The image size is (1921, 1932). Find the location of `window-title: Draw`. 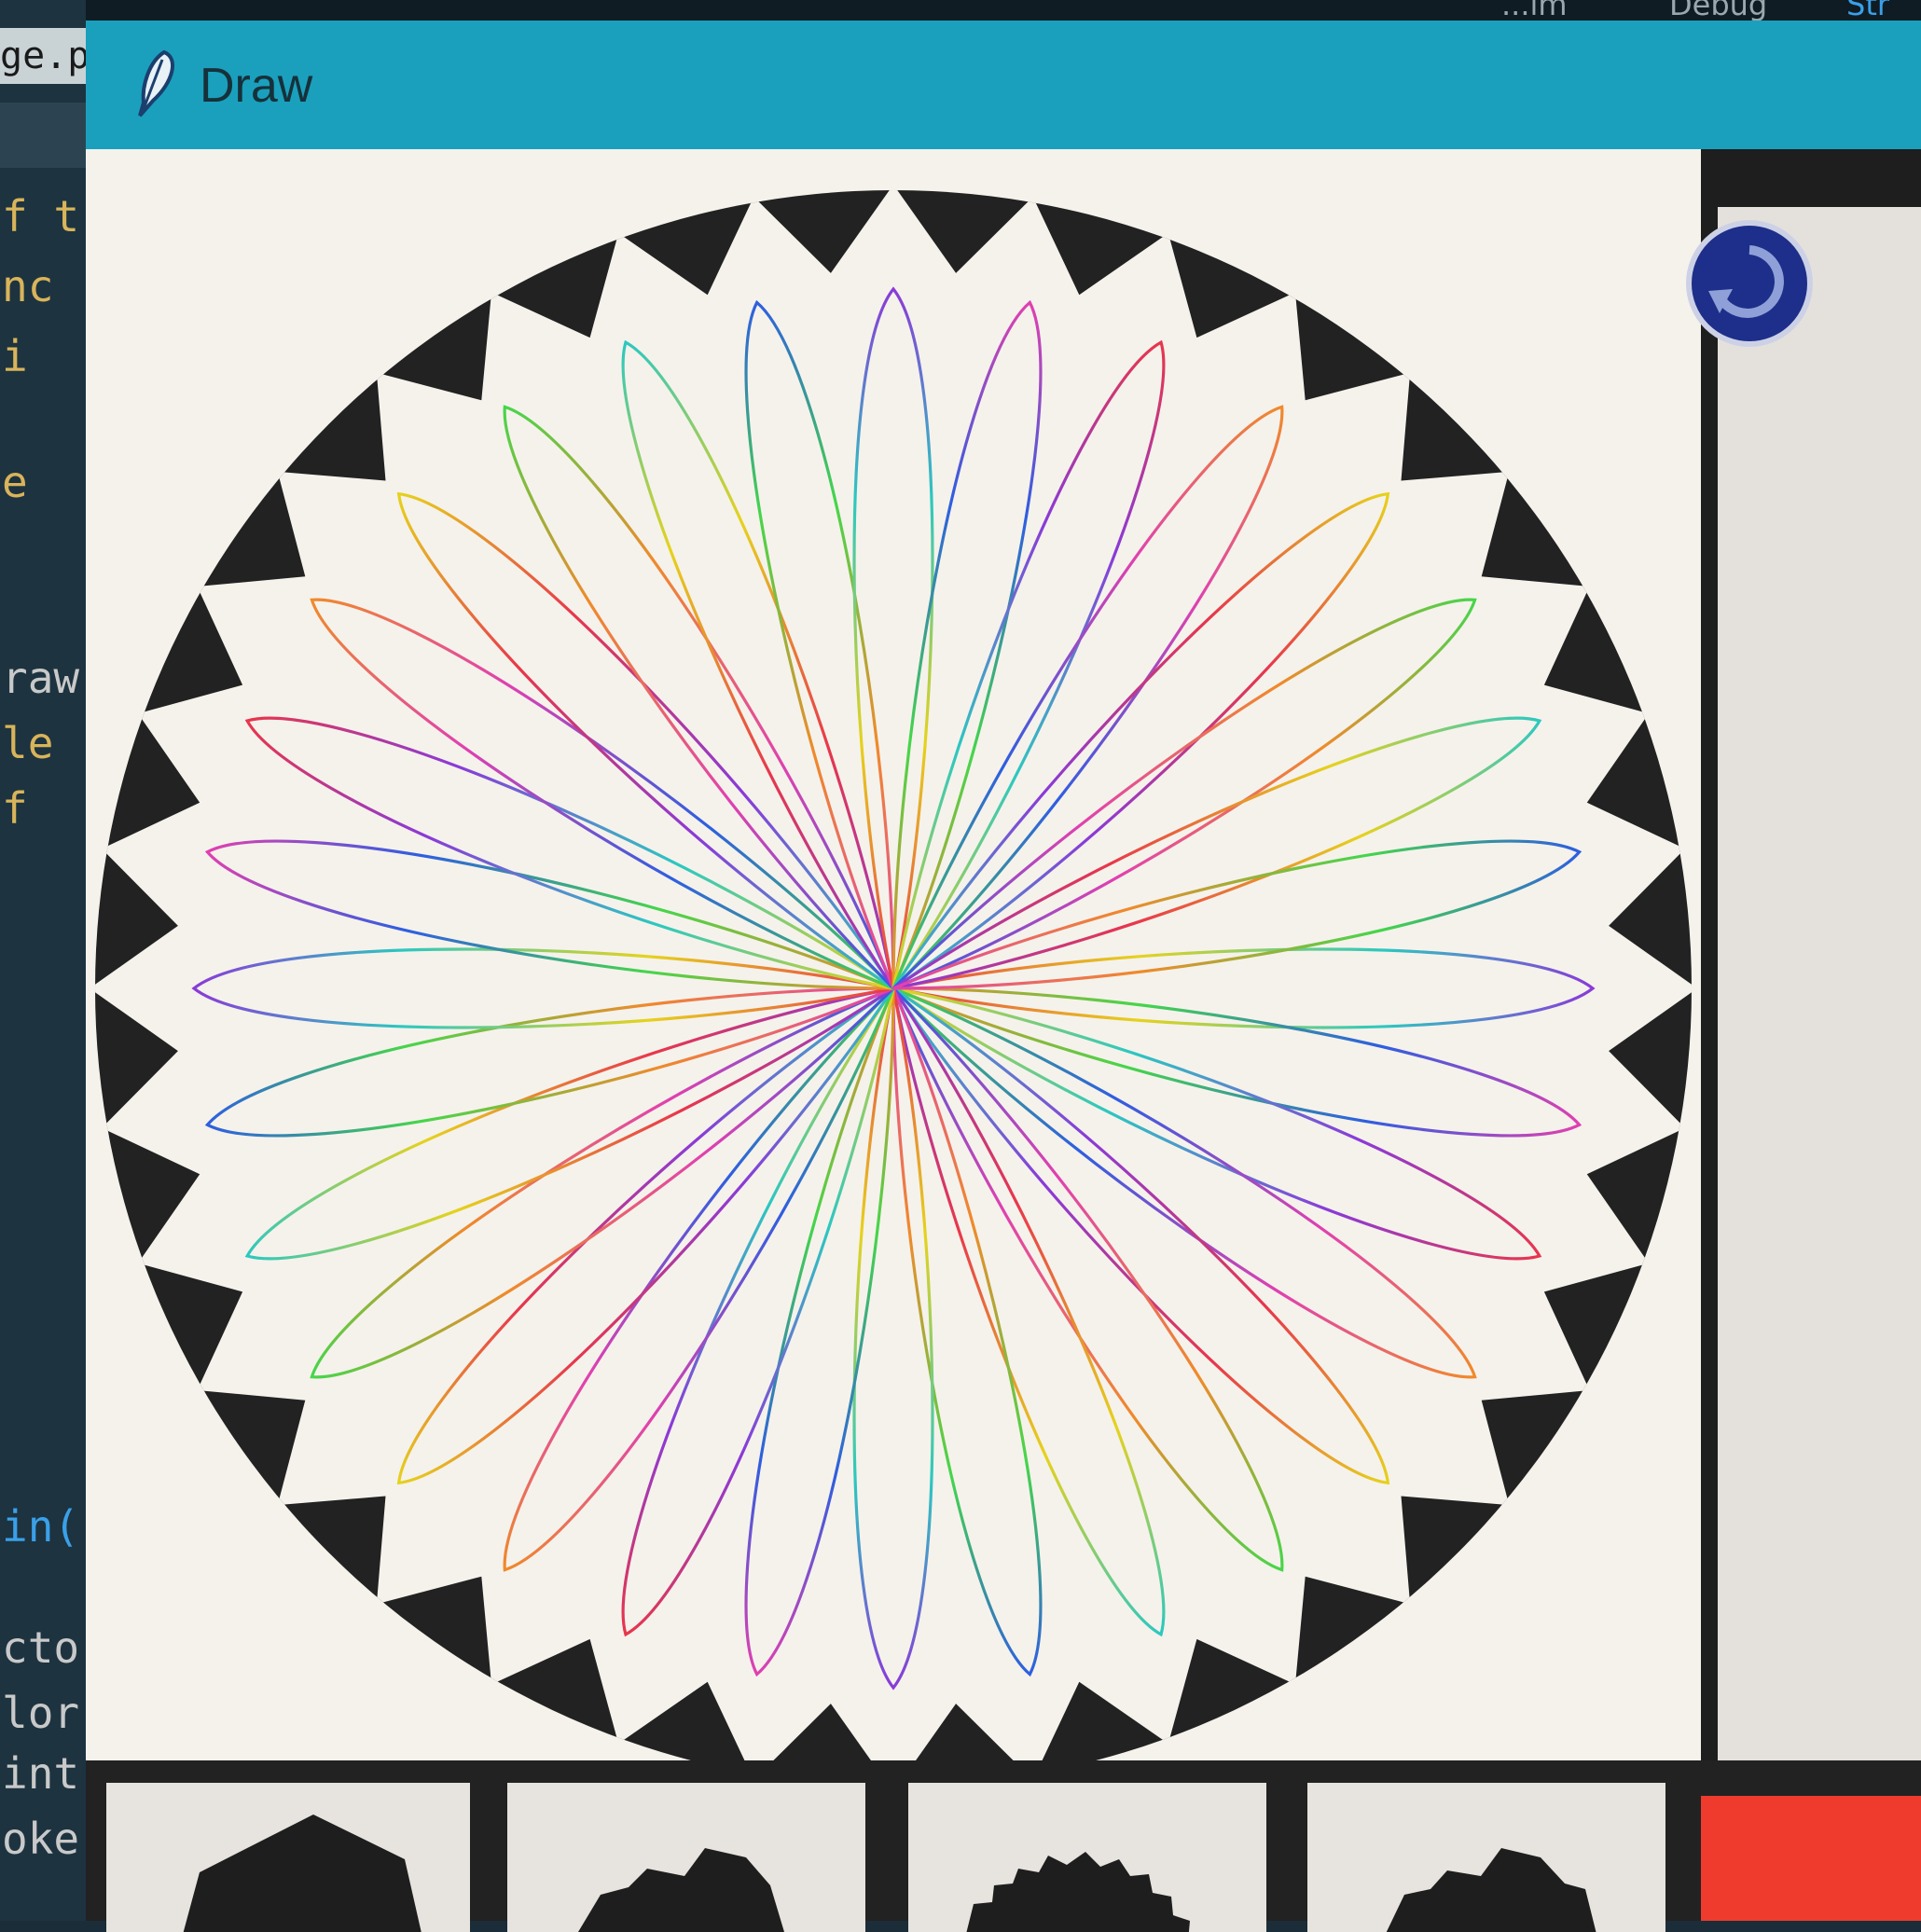

window-title: Draw is located at coordinates (256, 86).